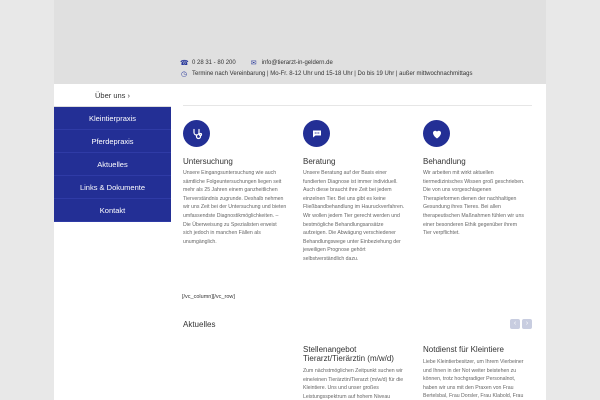 The height and width of the screenshot is (400, 600). What do you see at coordinates (316, 133) in the screenshot?
I see `chat-icon` at bounding box center [316, 133].